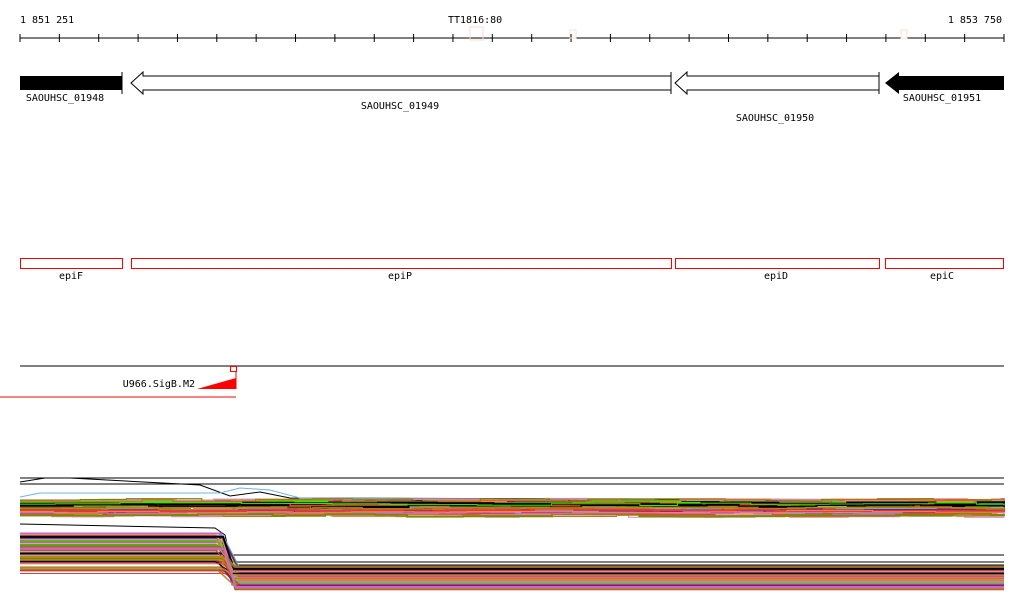 The height and width of the screenshot is (611, 1024). What do you see at coordinates (400, 276) in the screenshot?
I see `feature-label: epiP` at bounding box center [400, 276].